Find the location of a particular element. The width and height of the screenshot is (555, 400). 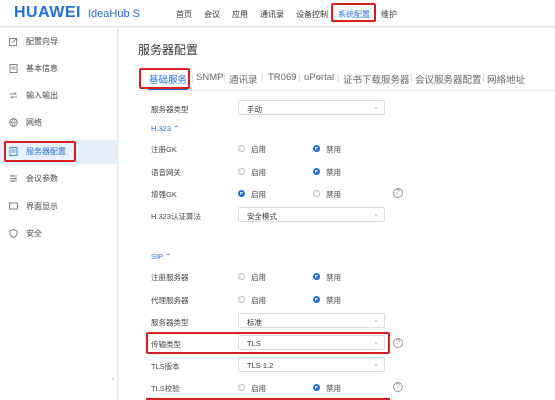

enhanced-gk-label: 增强GK is located at coordinates (164, 194).